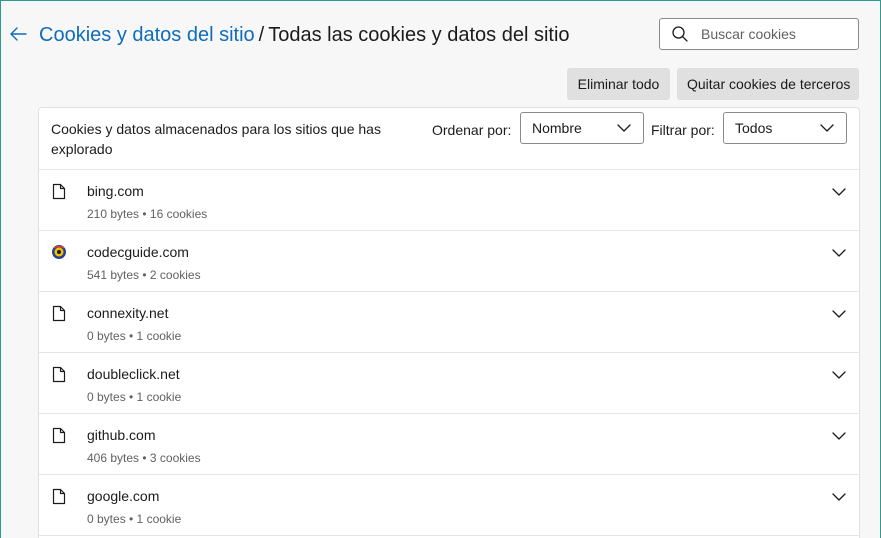  What do you see at coordinates (681, 34) in the screenshot?
I see `search-icon` at bounding box center [681, 34].